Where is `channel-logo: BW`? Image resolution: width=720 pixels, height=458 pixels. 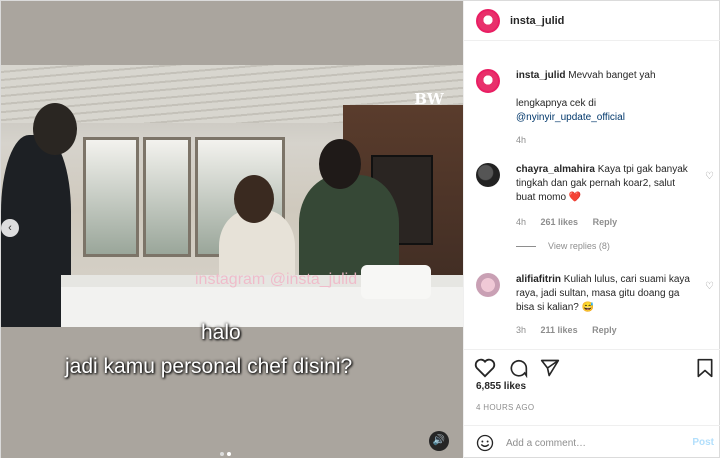 channel-logo: BW is located at coordinates (429, 99).